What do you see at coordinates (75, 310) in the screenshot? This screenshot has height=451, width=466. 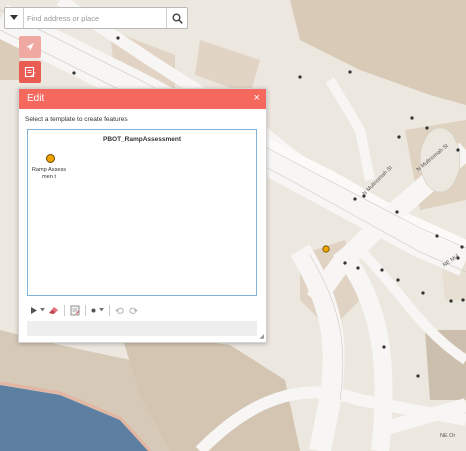 I see `attributes-icon` at bounding box center [75, 310].